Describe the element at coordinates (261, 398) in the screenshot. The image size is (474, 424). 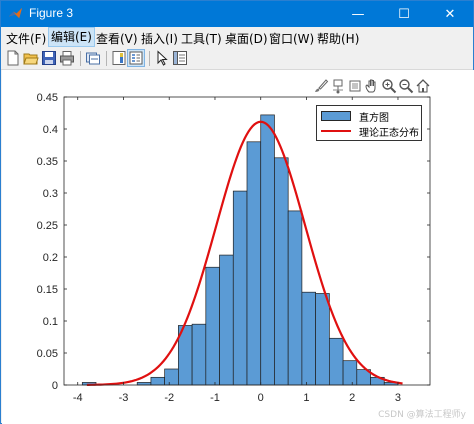
I see `x-tick-label: 0` at that location.